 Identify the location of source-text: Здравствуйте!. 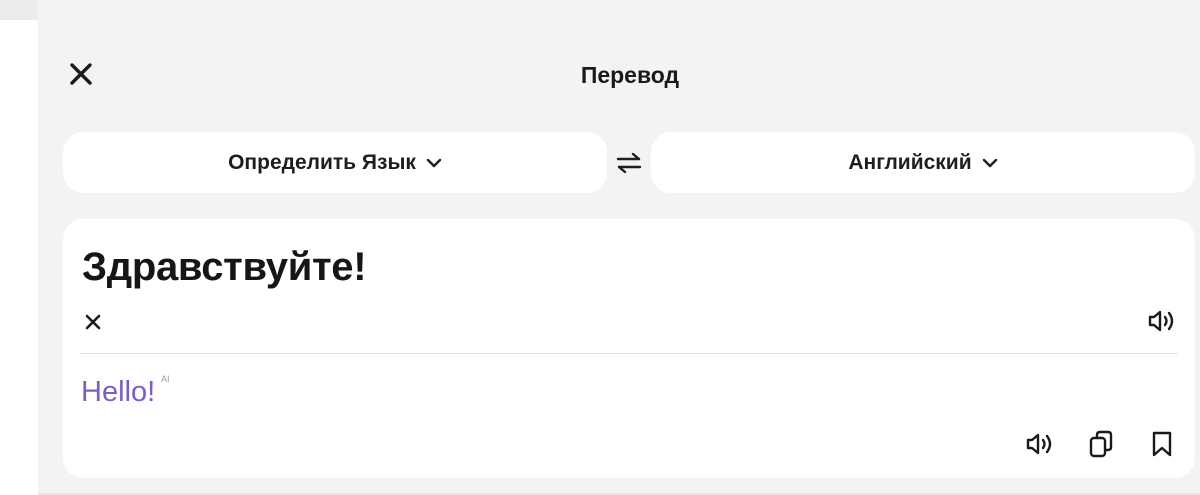
(224, 267).